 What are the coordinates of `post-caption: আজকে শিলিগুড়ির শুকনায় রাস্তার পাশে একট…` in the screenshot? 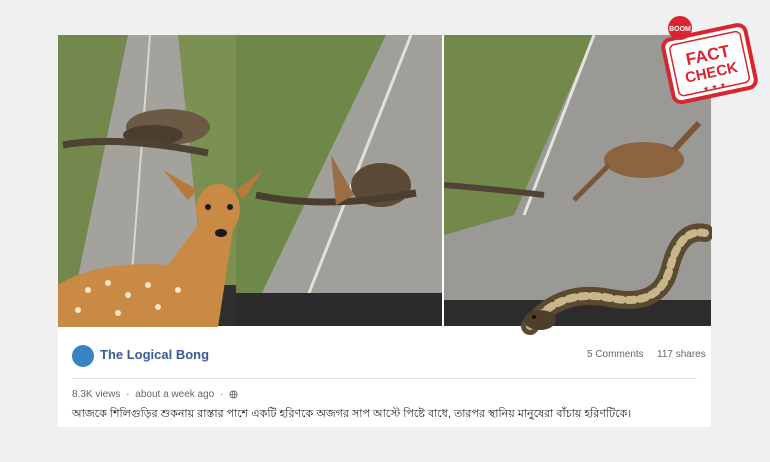 It's located at (352, 414).